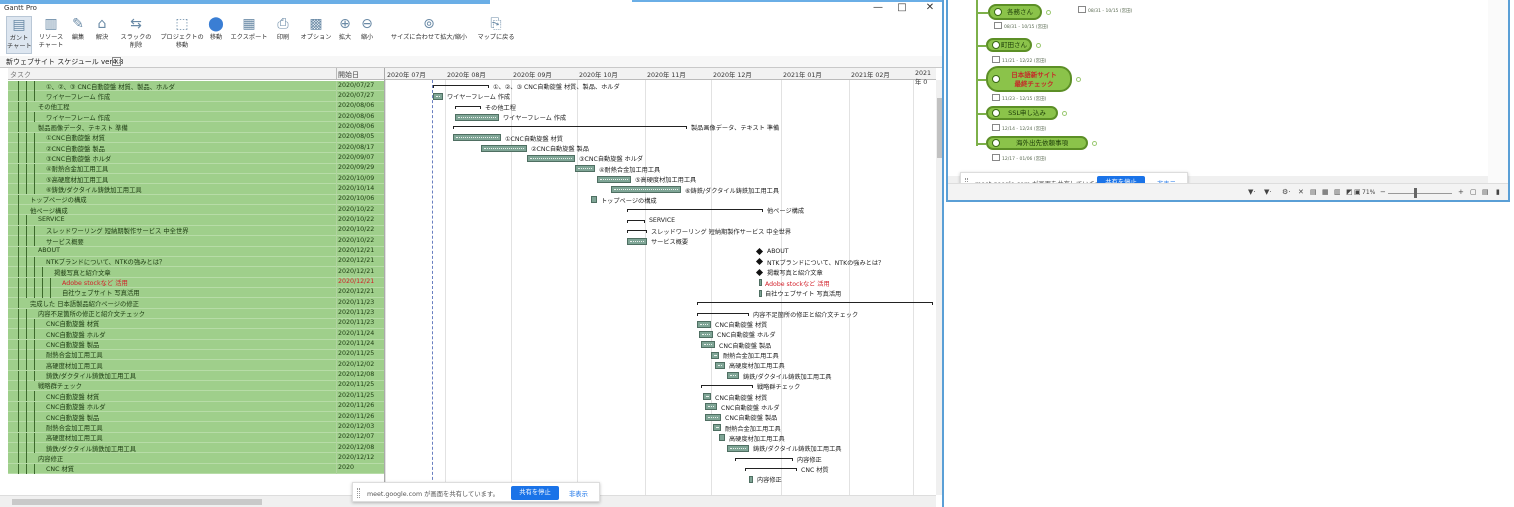  Describe the element at coordinates (196, 427) in the screenshot. I see `table-row: 耐熱合金加工用工具 2020/12/03` at that location.